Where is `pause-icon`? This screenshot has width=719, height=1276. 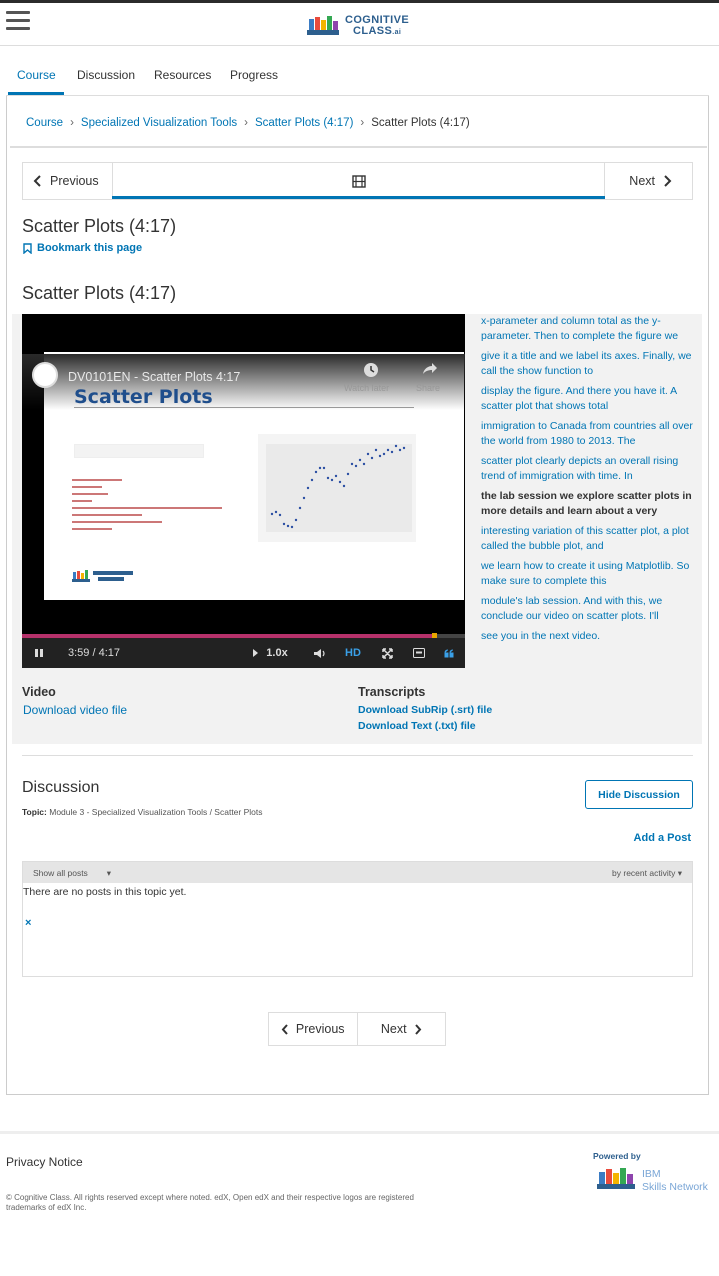 pause-icon is located at coordinates (39, 653).